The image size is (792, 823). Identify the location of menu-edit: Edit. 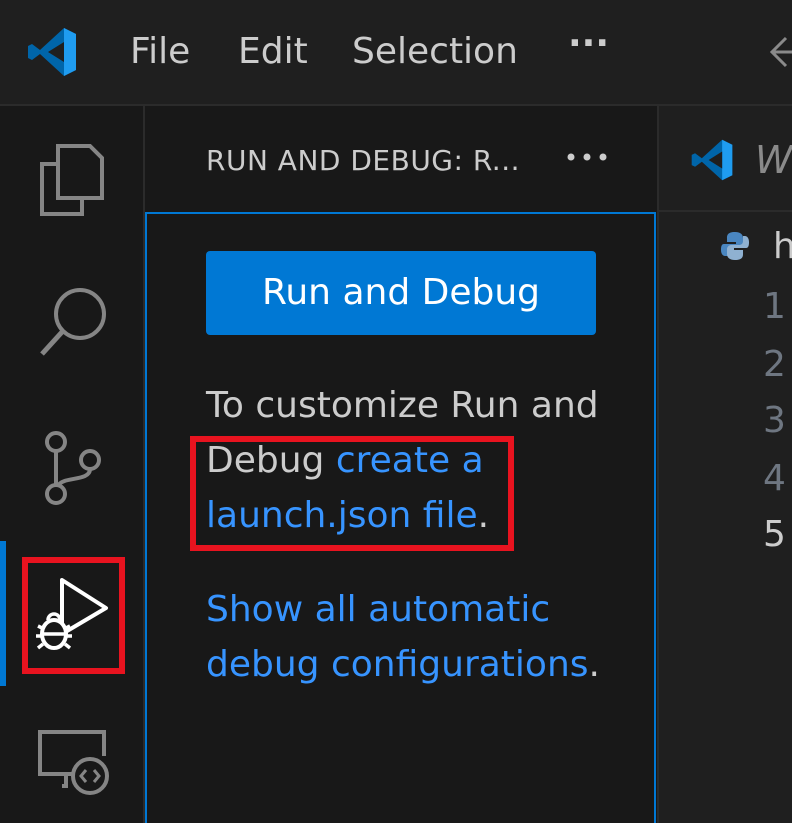
(273, 52).